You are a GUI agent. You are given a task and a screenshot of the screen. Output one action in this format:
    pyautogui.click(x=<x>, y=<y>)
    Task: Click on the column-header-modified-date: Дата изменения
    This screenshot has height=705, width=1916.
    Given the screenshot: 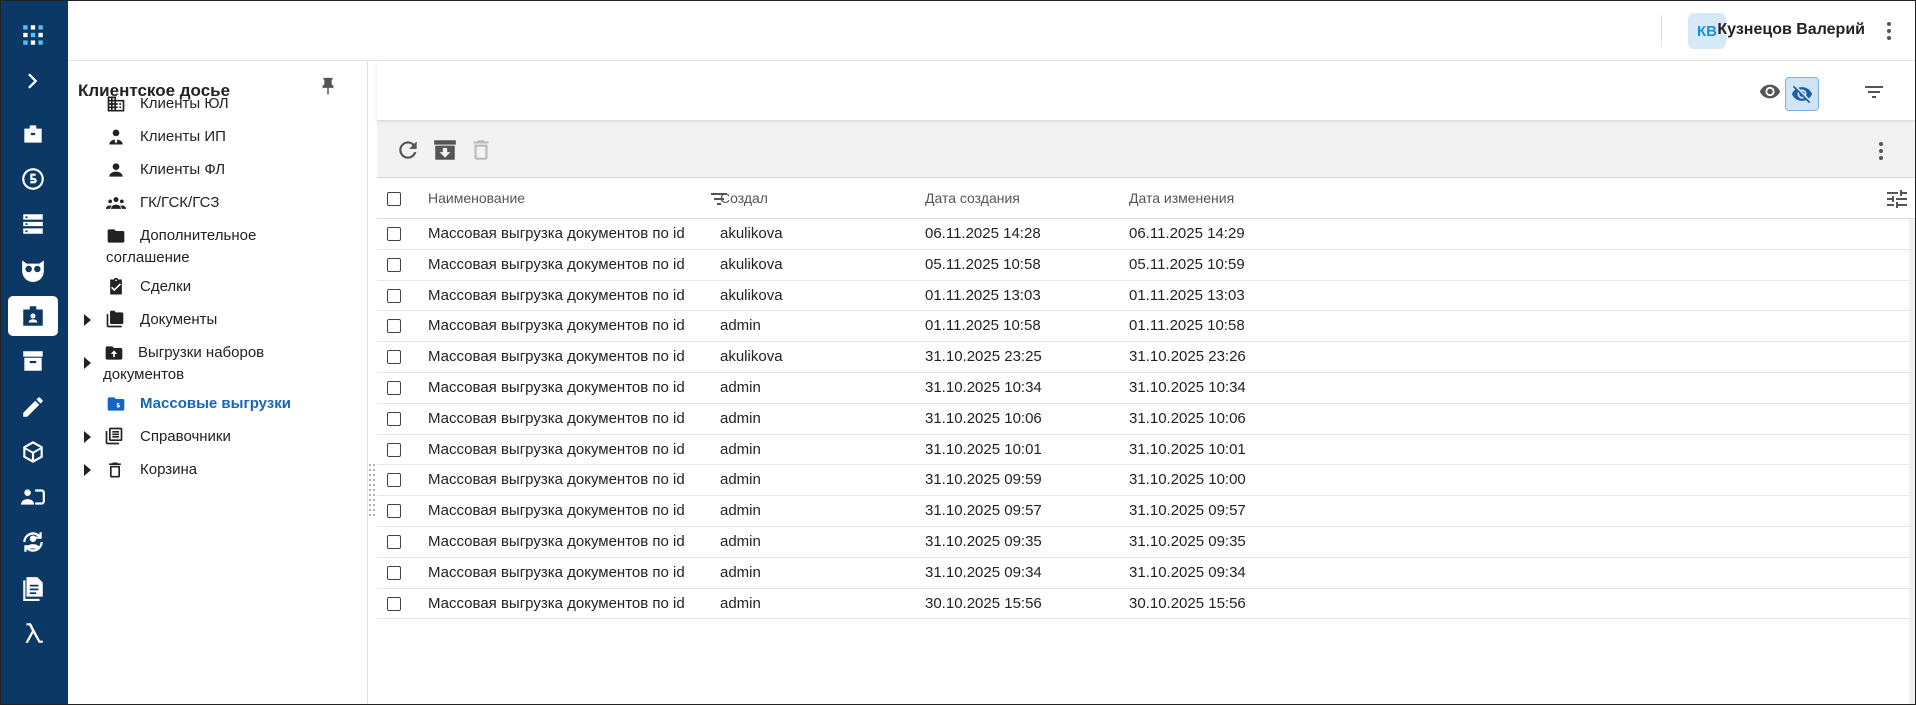 What is the action you would take?
    pyautogui.click(x=1181, y=198)
    